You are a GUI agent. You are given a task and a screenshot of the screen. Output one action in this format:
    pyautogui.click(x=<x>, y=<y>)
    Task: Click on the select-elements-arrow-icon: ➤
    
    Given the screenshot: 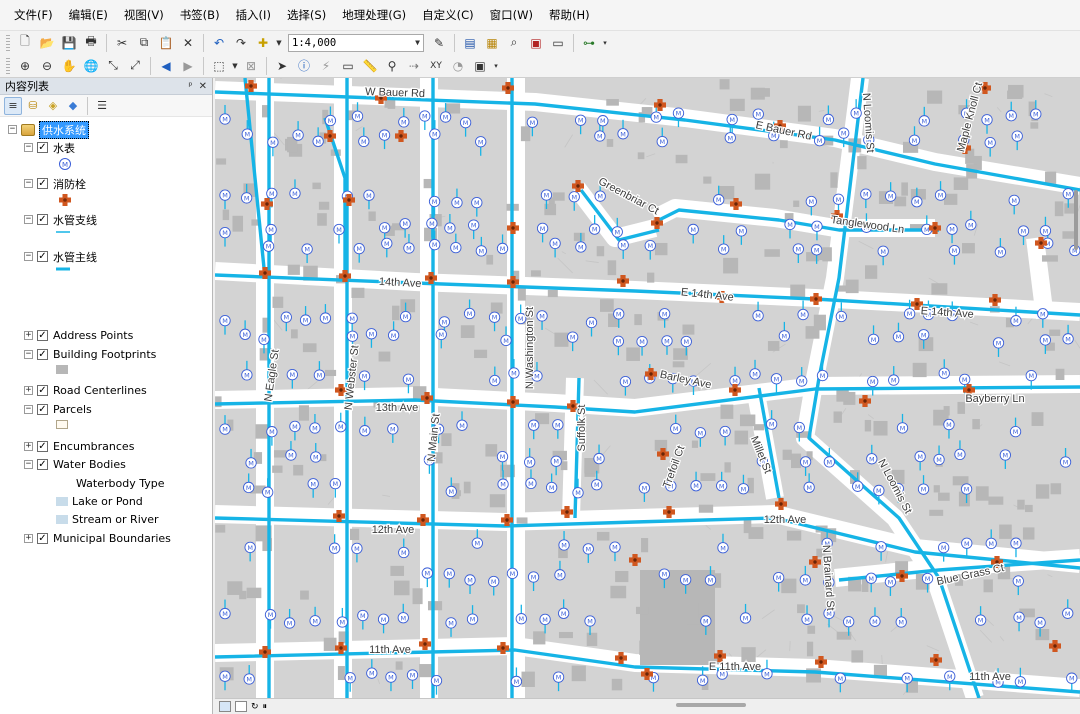 What is the action you would take?
    pyautogui.click(x=282, y=66)
    